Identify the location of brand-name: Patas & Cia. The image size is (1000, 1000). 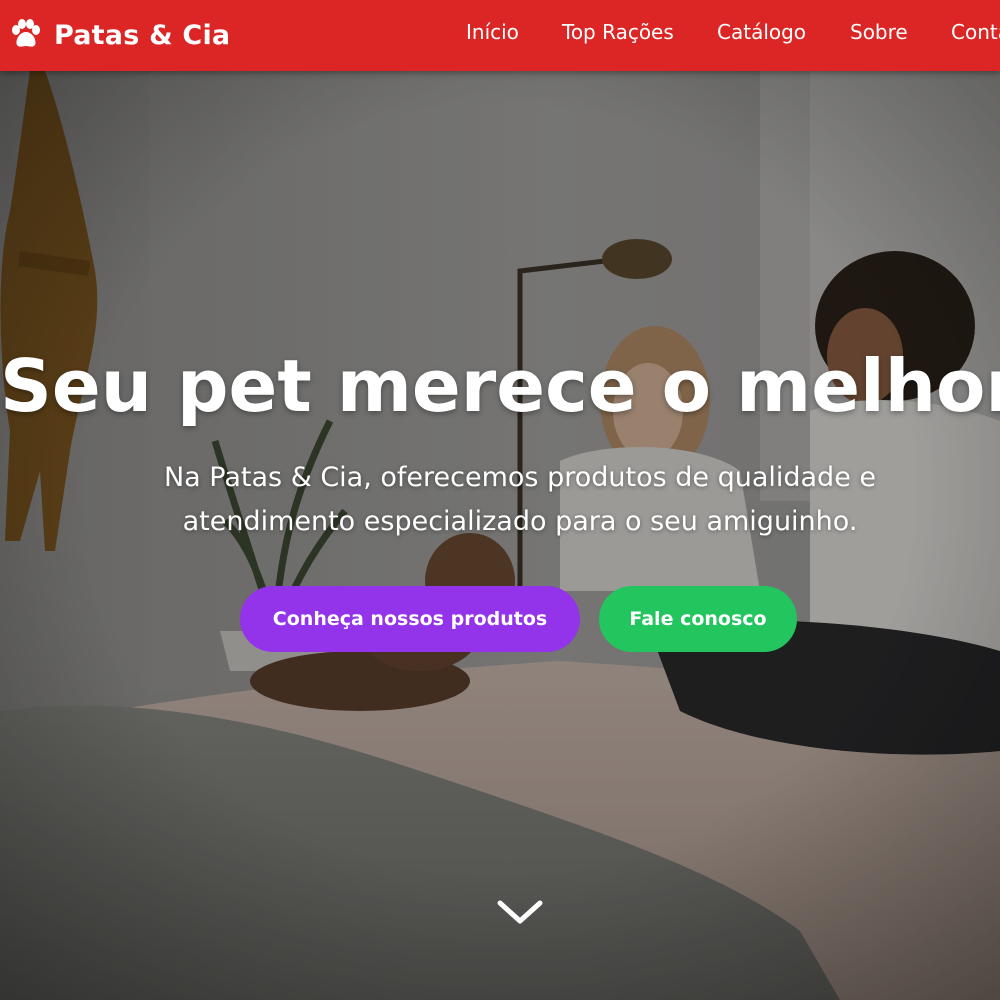
(142, 35).